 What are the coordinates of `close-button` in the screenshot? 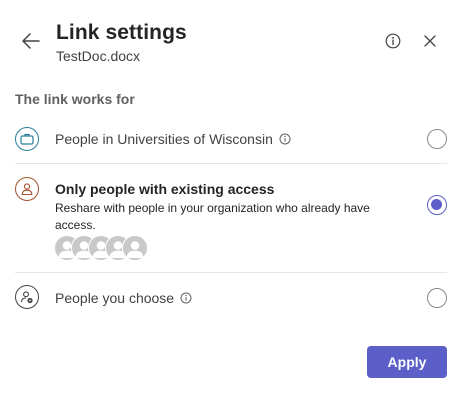 It's located at (430, 41).